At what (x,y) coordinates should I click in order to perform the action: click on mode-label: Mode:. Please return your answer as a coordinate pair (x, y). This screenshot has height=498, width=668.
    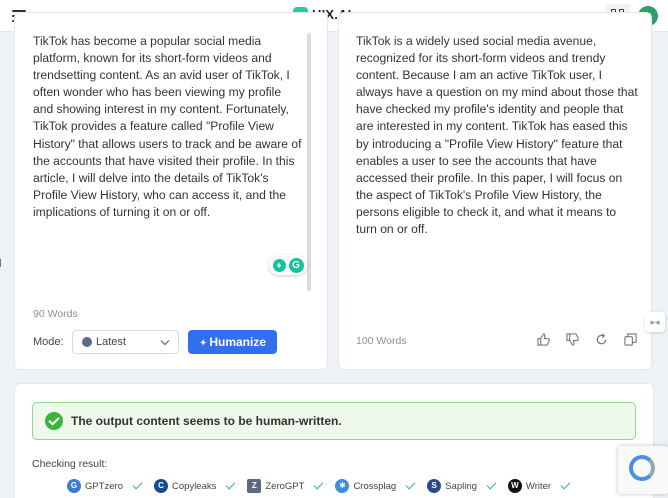
    Looking at the image, I should click on (48, 342).